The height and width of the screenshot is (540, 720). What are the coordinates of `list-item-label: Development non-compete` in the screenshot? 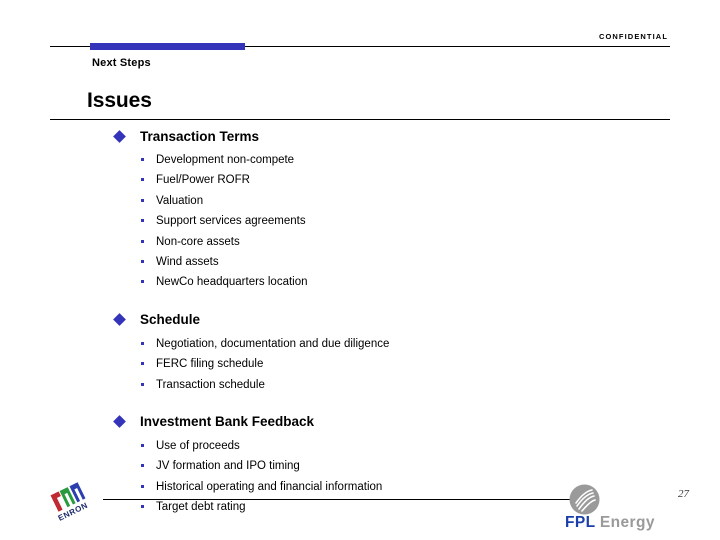 It's located at (225, 160).